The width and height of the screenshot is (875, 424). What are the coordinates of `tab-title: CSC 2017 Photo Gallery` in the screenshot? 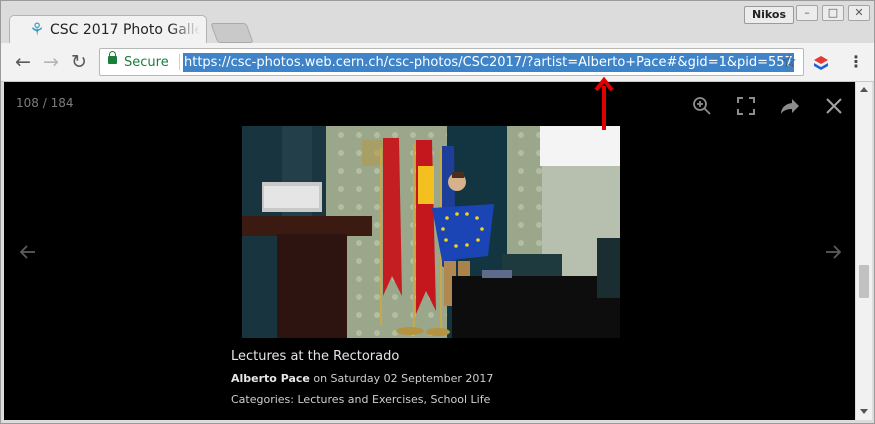 It's located at (125, 30).